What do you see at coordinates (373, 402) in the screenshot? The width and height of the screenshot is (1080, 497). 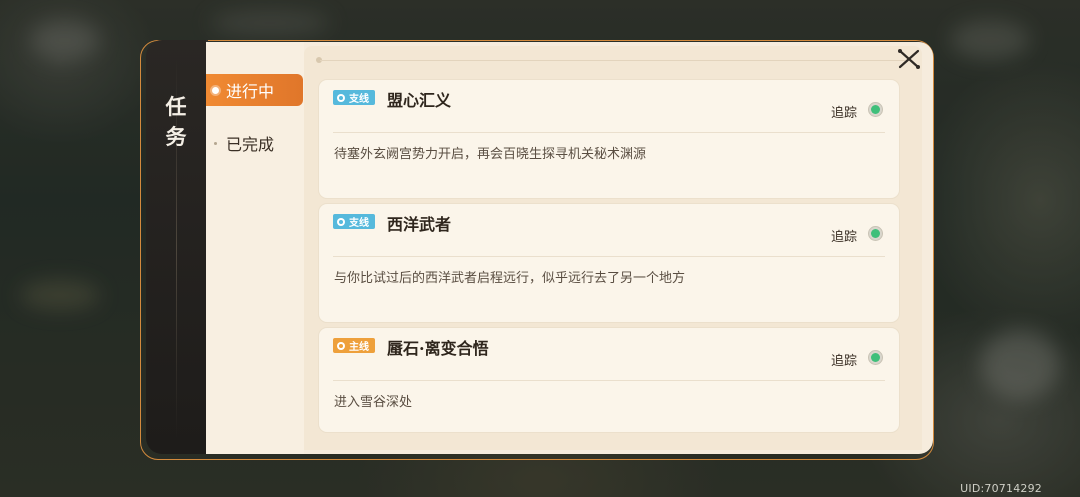 I see `quest-description: 进入雪谷深处` at bounding box center [373, 402].